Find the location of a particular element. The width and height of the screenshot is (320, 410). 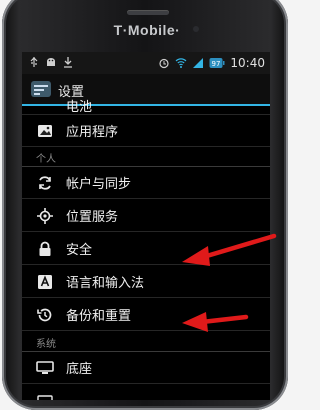

download-icon is located at coordinates (68, 62).